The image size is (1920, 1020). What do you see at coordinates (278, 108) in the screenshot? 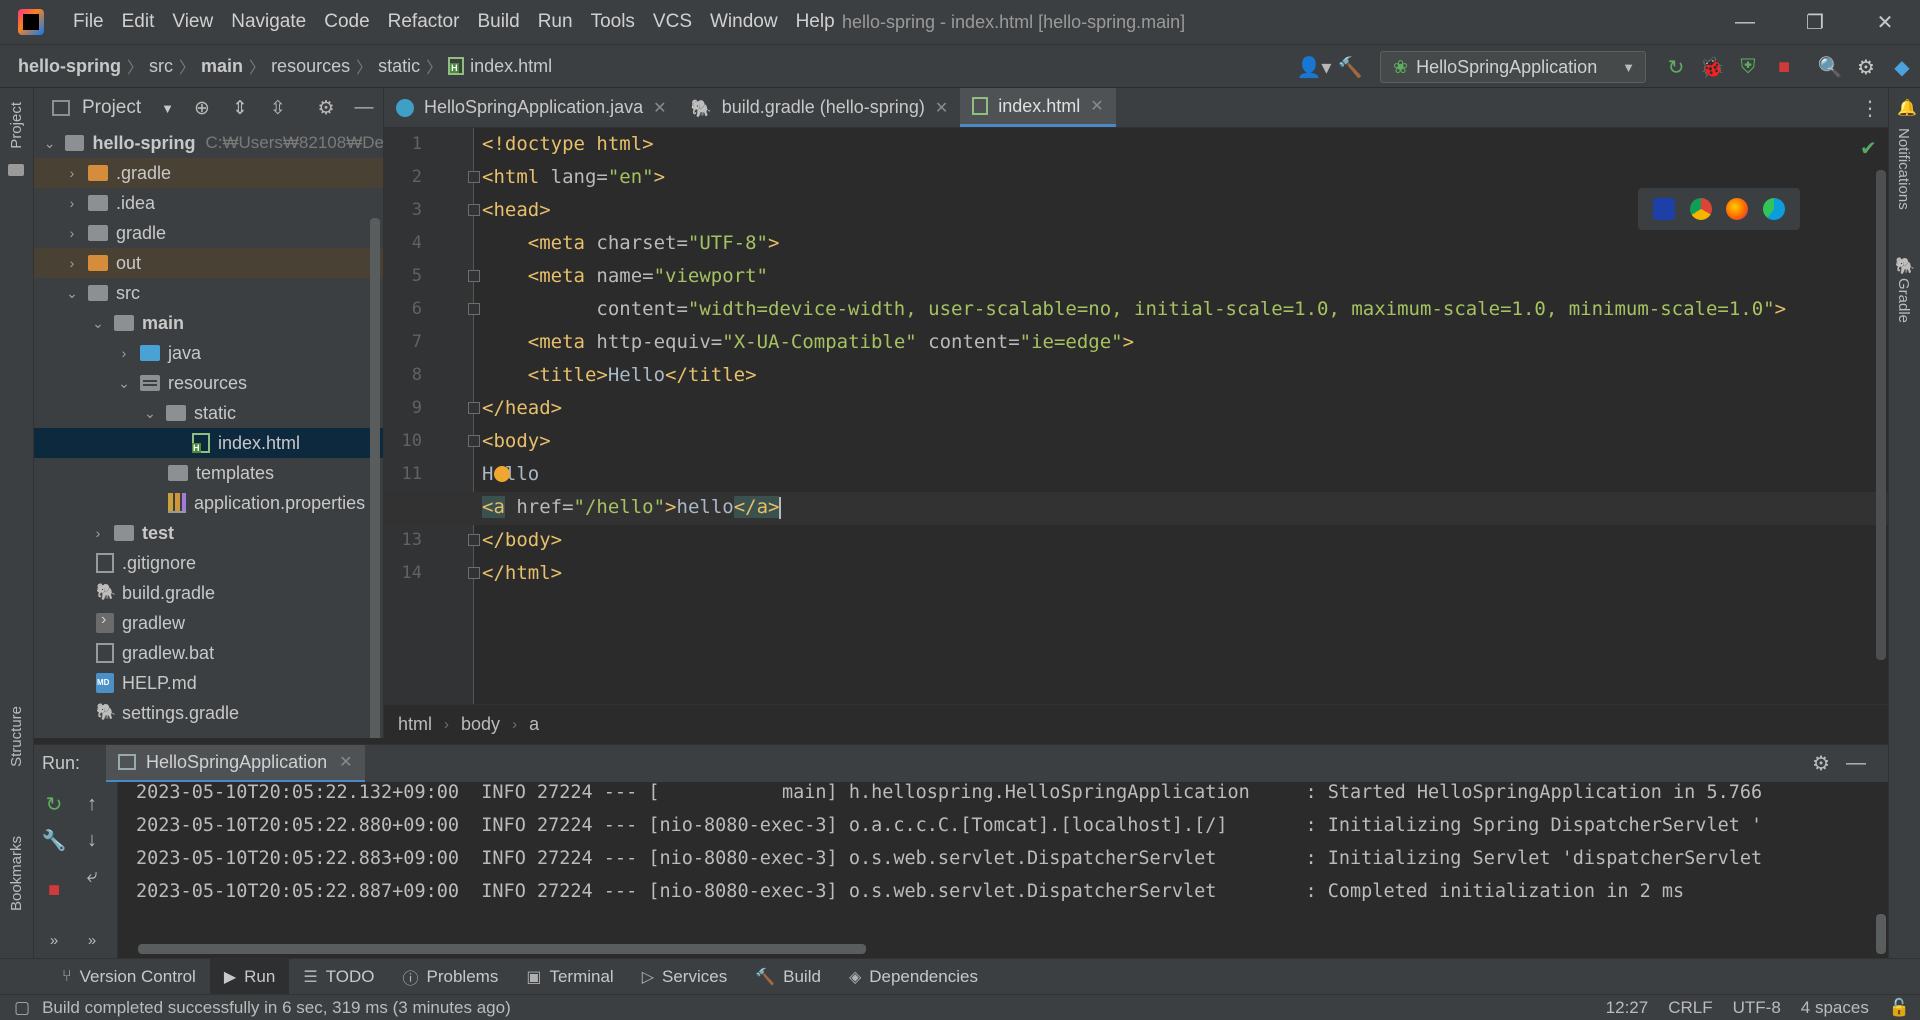
I see `collapse-all-icon: ⇳` at bounding box center [278, 108].